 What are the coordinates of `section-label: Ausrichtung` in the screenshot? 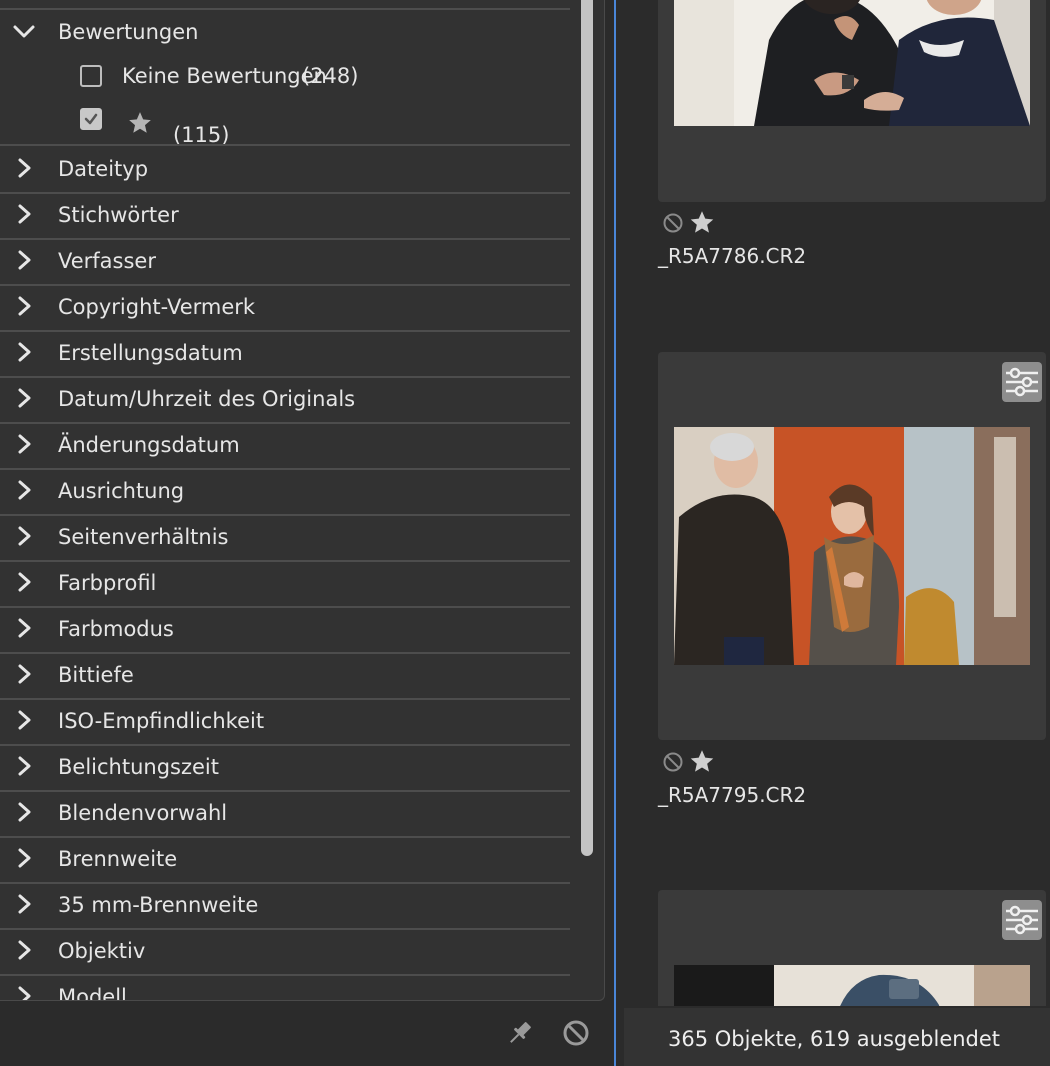 It's located at (121, 491).